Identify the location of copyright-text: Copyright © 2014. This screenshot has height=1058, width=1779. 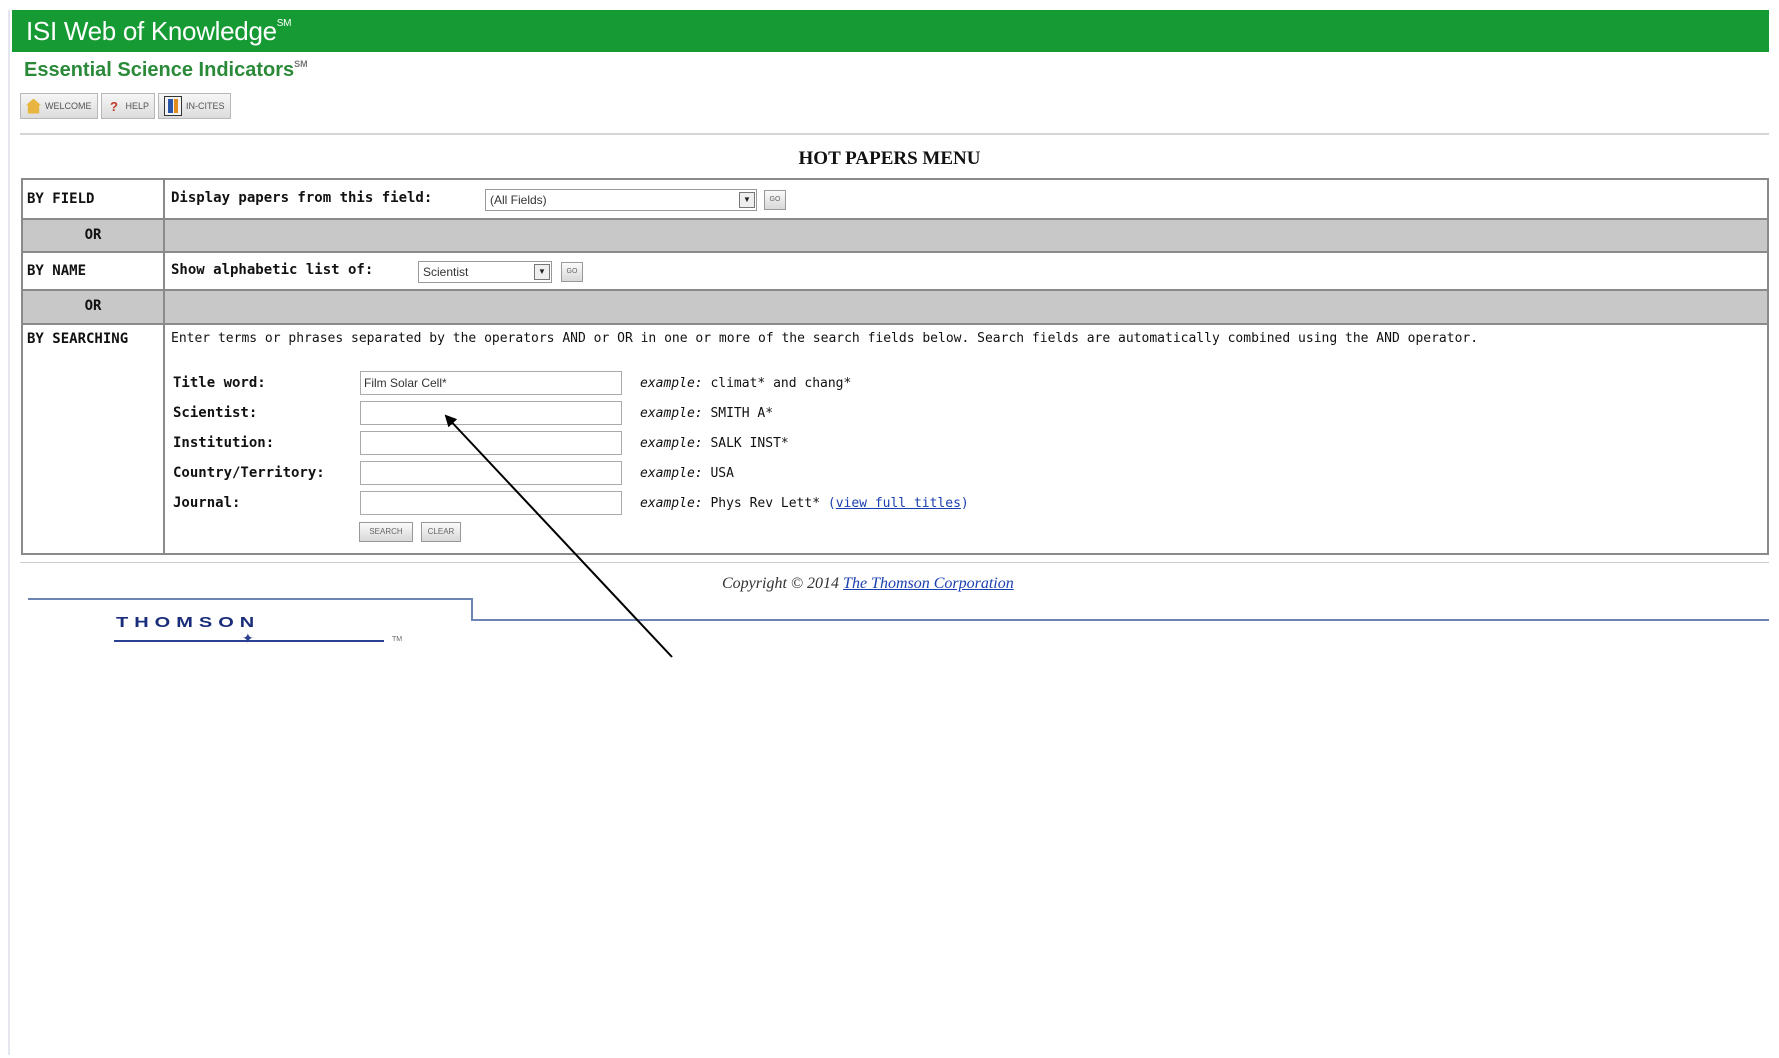
(781, 583).